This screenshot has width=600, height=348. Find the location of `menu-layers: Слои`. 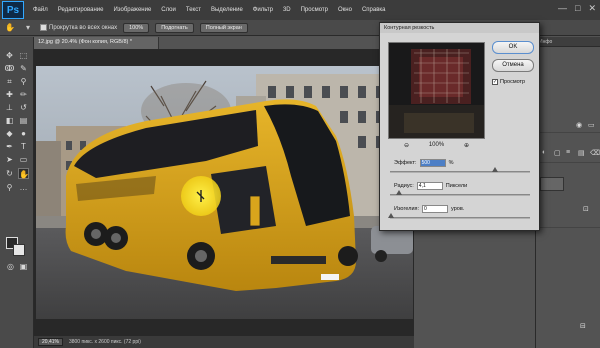

menu-layers: Слои is located at coordinates (168, 10).